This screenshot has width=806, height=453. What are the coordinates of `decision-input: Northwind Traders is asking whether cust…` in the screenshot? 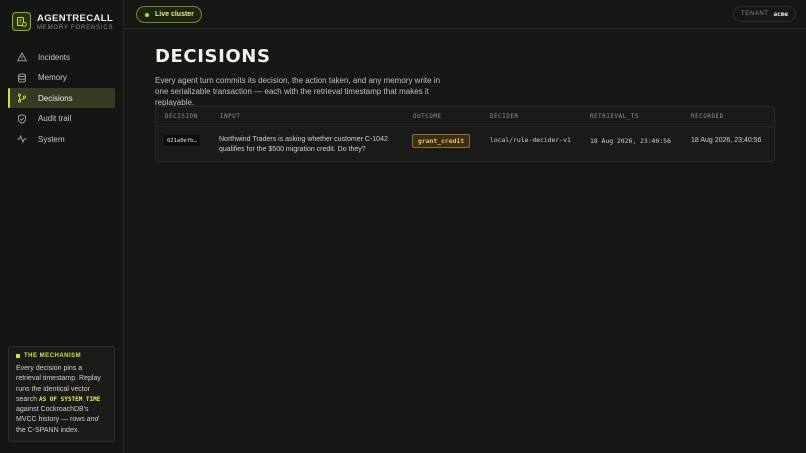 It's located at (303, 144).